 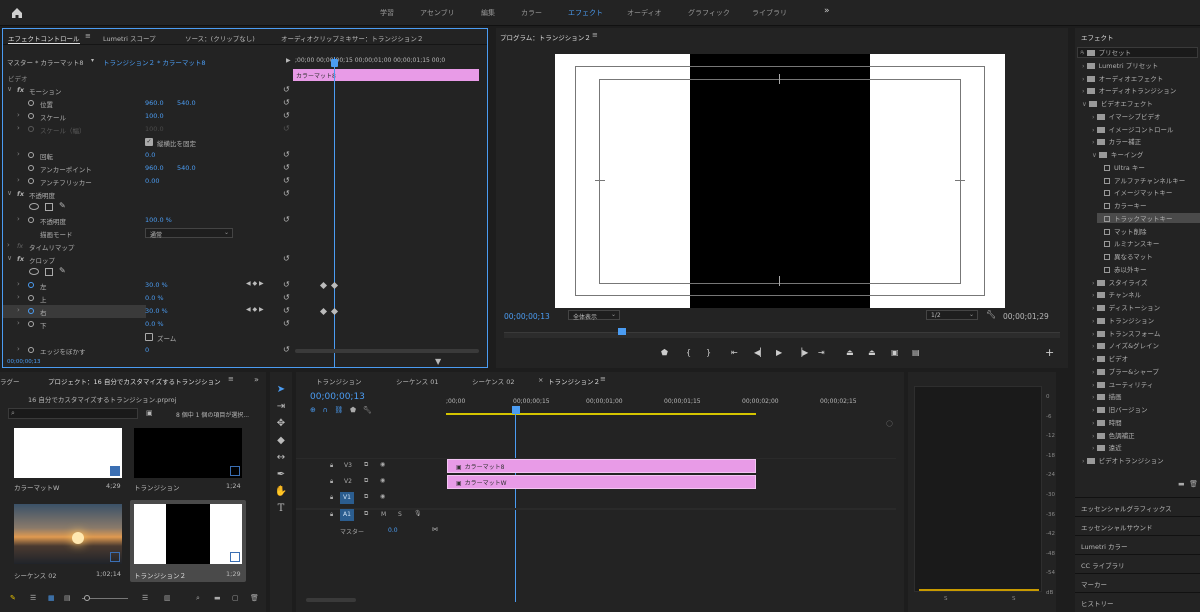 What do you see at coordinates (1137, 506) in the screenshot?
I see `essential-graphics-panel: エッセンシャルグラフィックス` at bounding box center [1137, 506].